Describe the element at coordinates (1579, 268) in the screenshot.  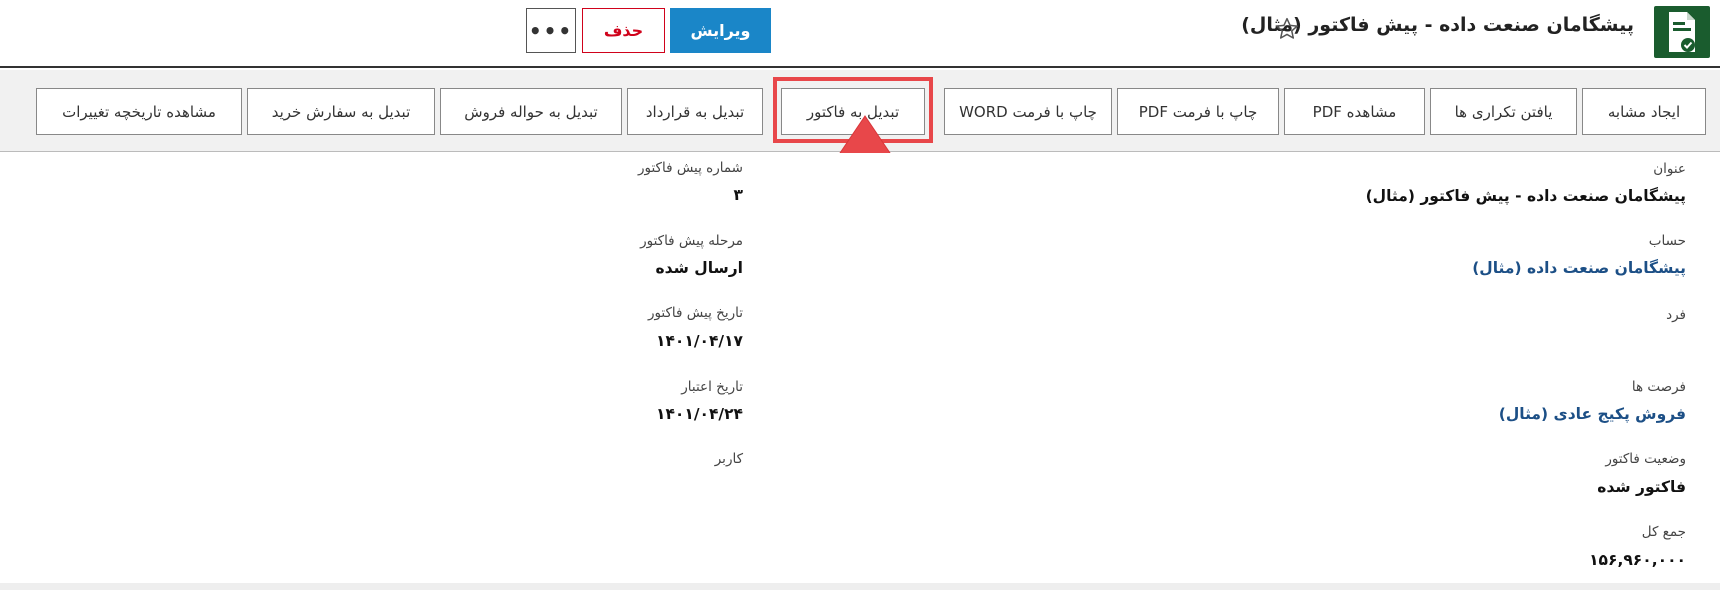
I see `field-value-account-link: پیشگامان صنعت داده (مثال)` at that location.